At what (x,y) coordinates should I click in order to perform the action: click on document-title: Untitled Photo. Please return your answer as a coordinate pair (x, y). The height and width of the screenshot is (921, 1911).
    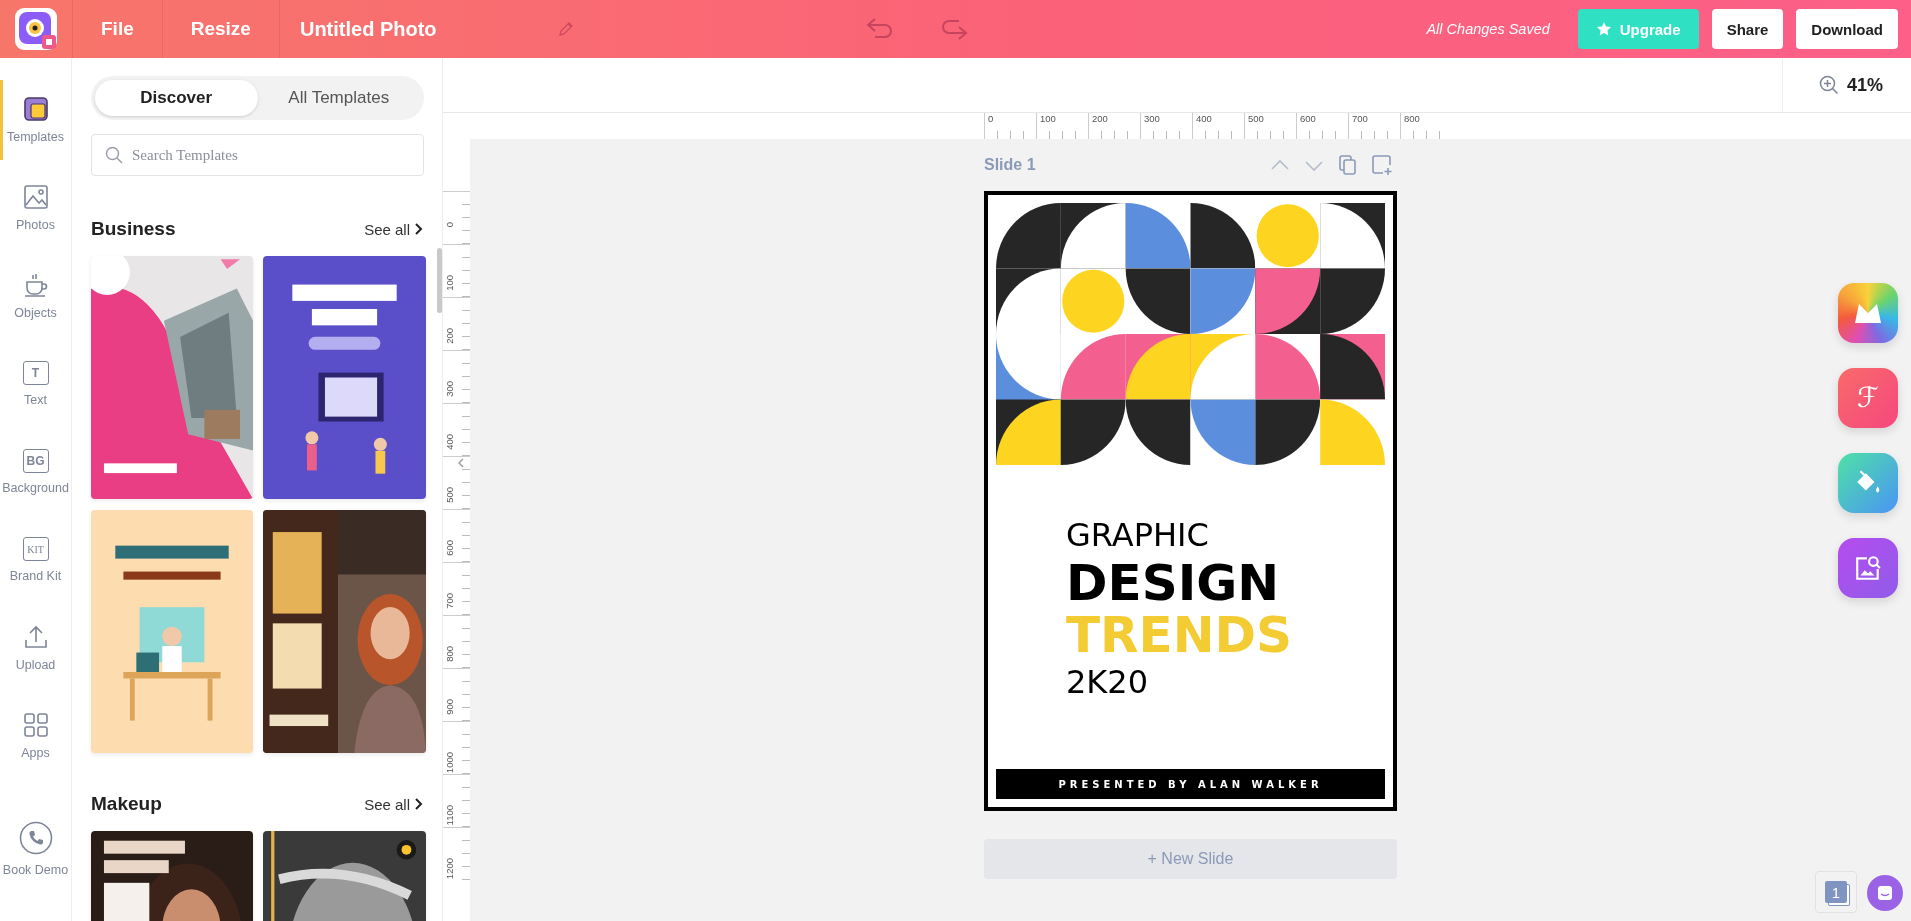
    Looking at the image, I should click on (368, 29).